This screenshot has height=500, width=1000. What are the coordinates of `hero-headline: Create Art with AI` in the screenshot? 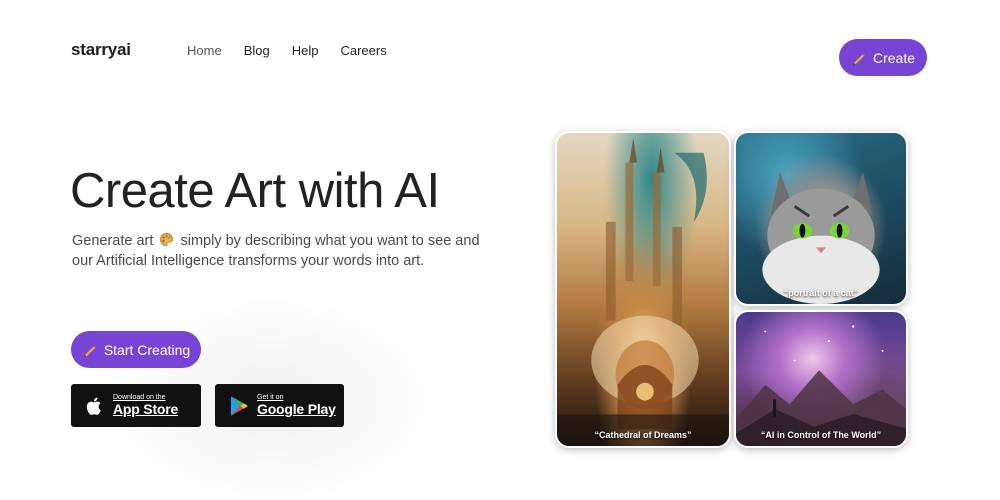 It's located at (255, 191).